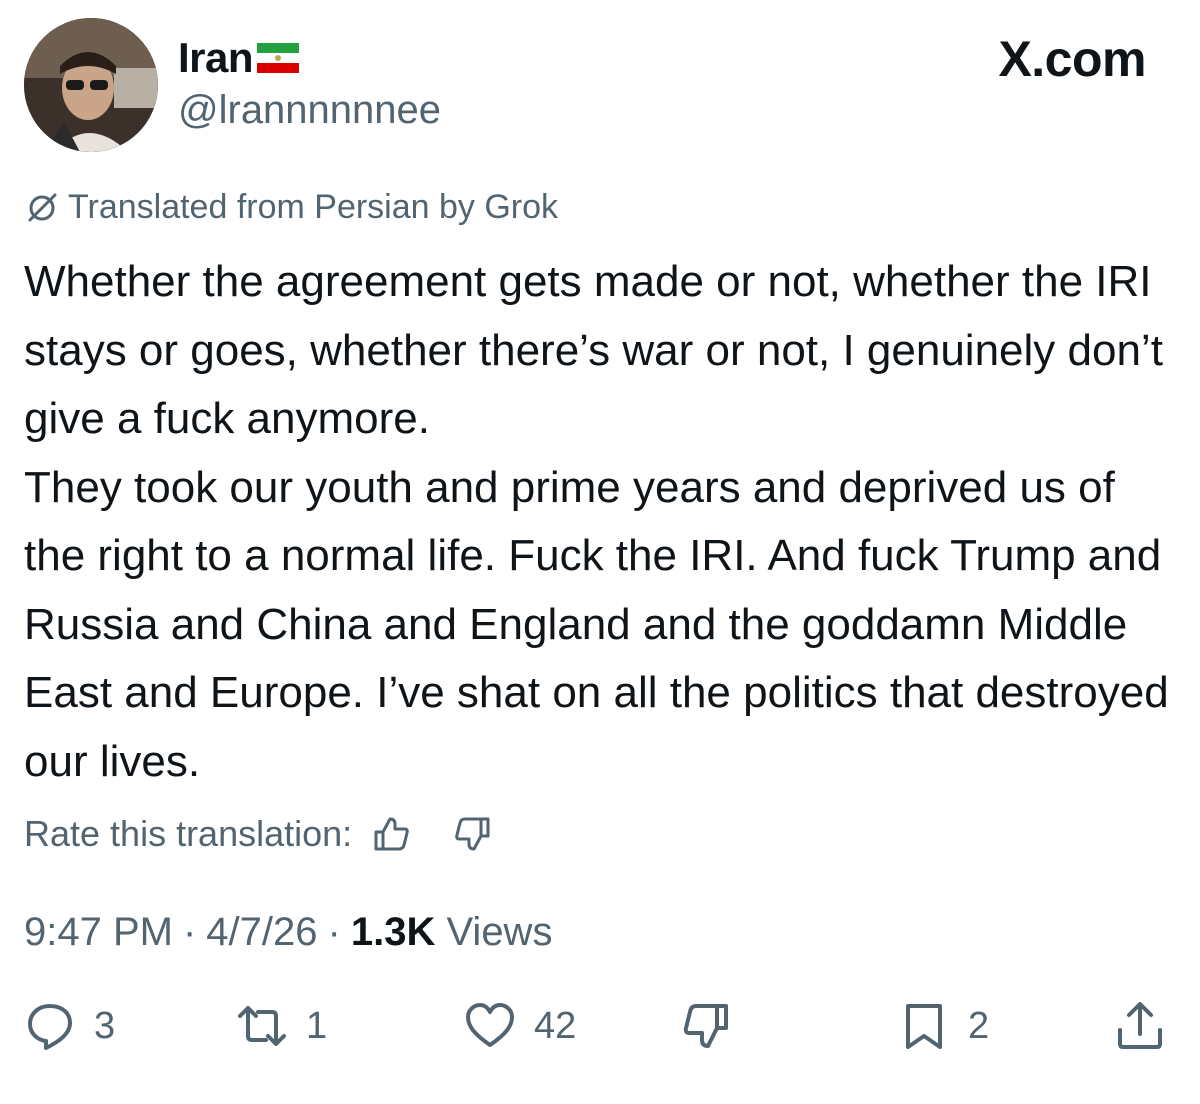 This screenshot has height=1104, width=1200. I want to click on views-label: Views, so click(499, 932).